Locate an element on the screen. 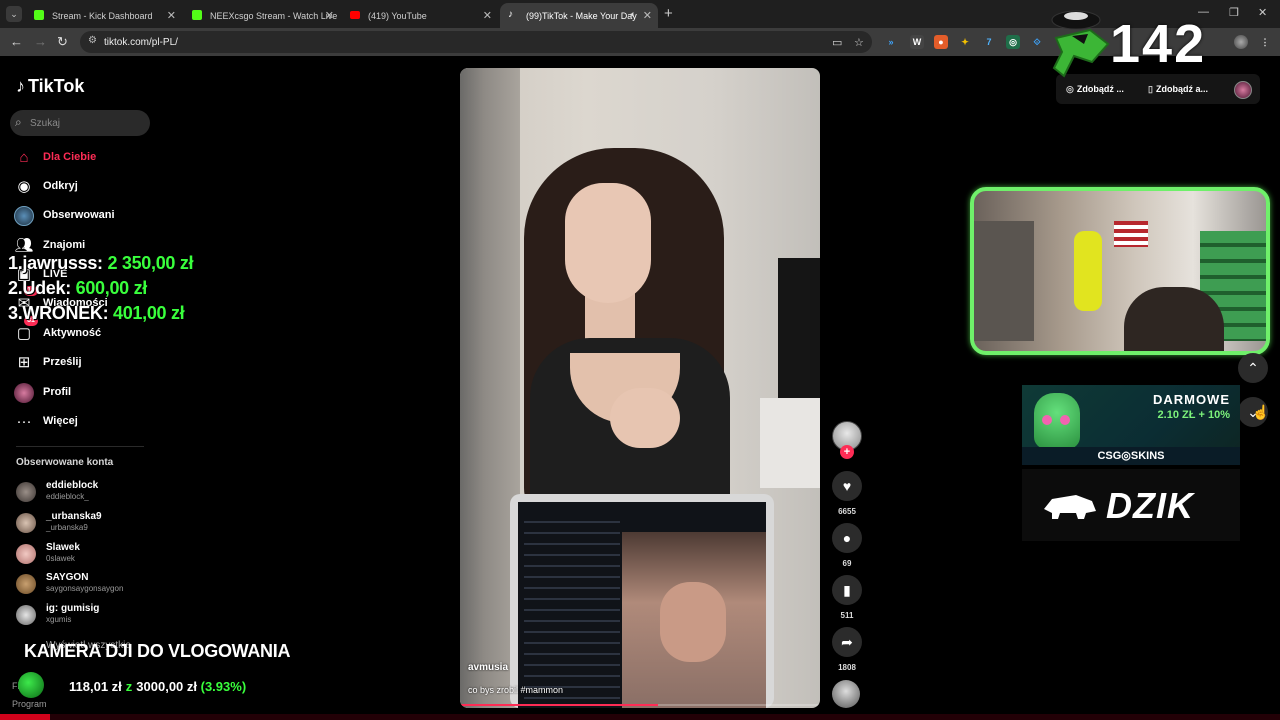  url-input: ⚙ tiktok.com/pl-PL/ ▭ ☆ is located at coordinates (476, 42).